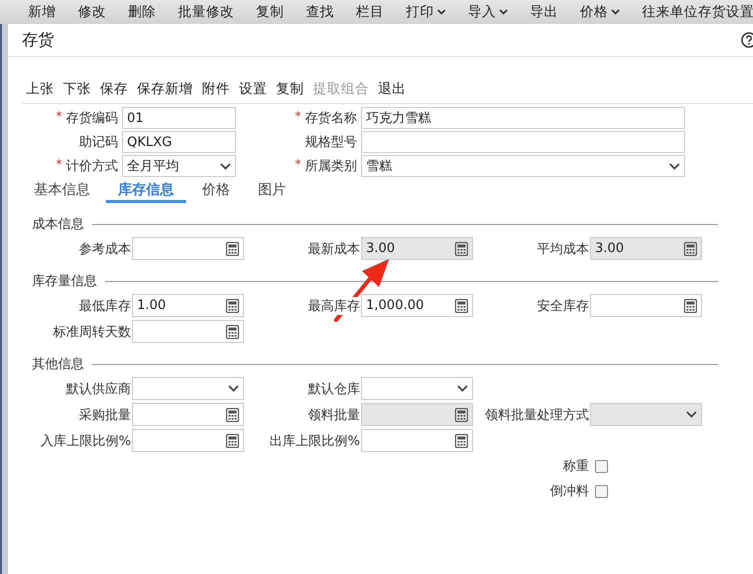 This screenshot has width=753, height=574. What do you see at coordinates (98, 142) in the screenshot?
I see `field-label: 助记码` at bounding box center [98, 142].